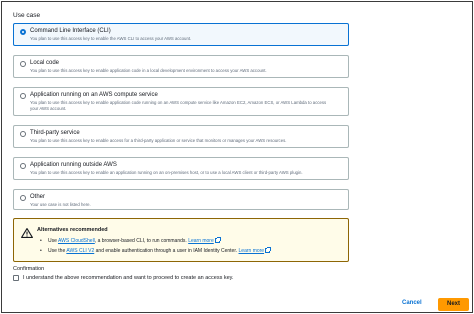  What do you see at coordinates (16, 278) in the screenshot?
I see `confirmation-checkbox` at bounding box center [16, 278].